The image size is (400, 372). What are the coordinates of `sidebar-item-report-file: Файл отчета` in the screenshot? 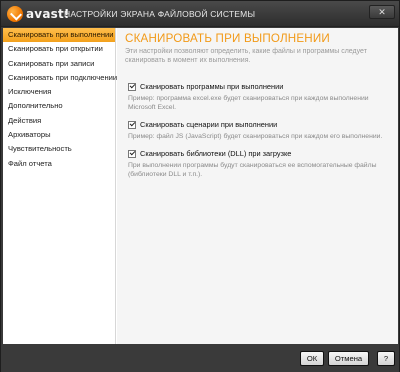 It's located at (59, 164).